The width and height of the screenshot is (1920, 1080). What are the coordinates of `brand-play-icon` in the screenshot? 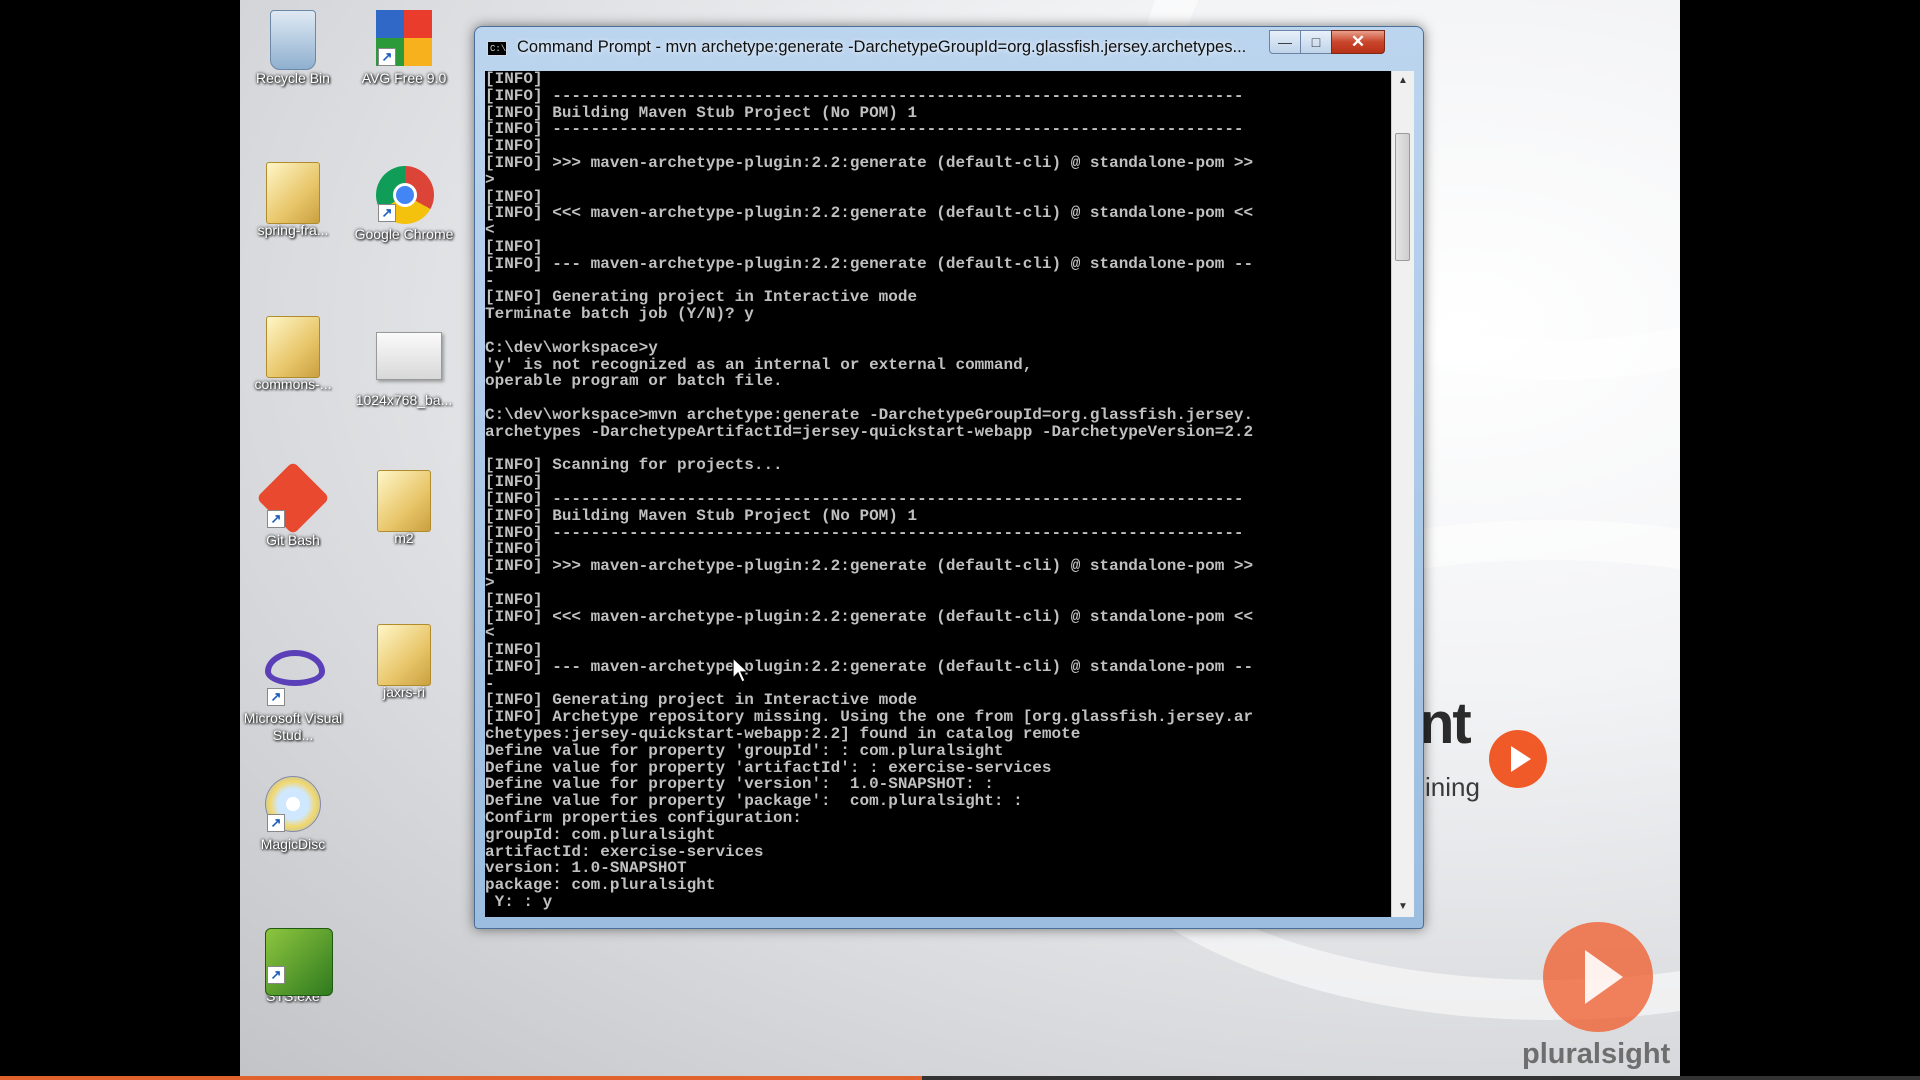 It's located at (1518, 759).